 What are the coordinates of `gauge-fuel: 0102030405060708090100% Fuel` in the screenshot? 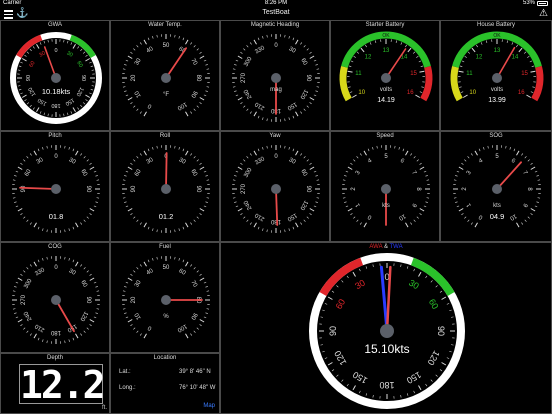 It's located at (165, 297).